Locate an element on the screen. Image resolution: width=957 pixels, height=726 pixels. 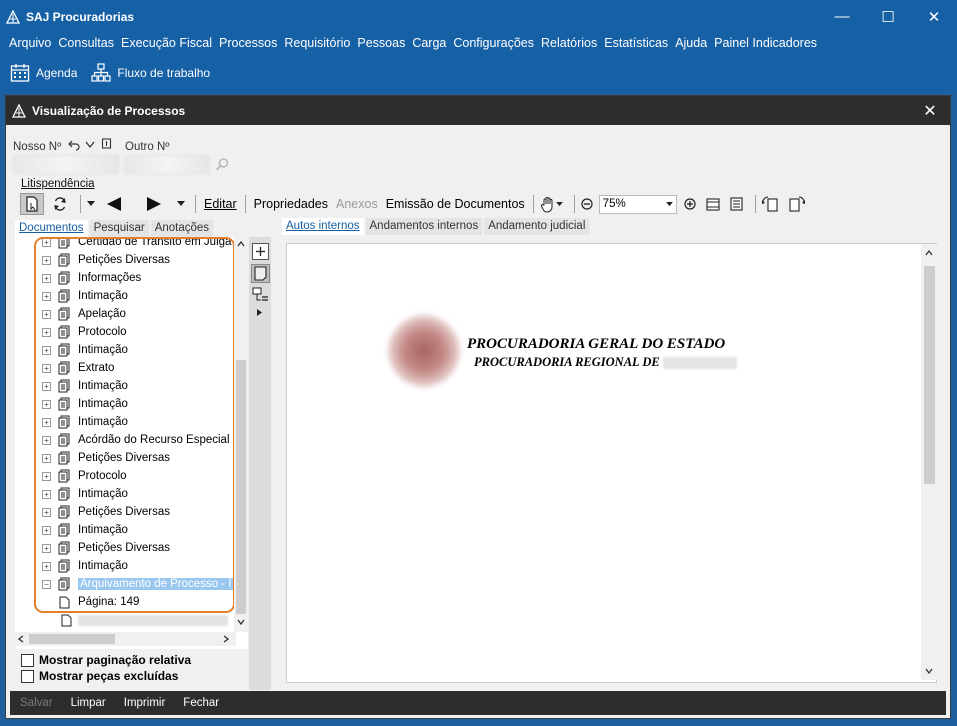
menu-relatorios: Relatórios is located at coordinates (569, 43).